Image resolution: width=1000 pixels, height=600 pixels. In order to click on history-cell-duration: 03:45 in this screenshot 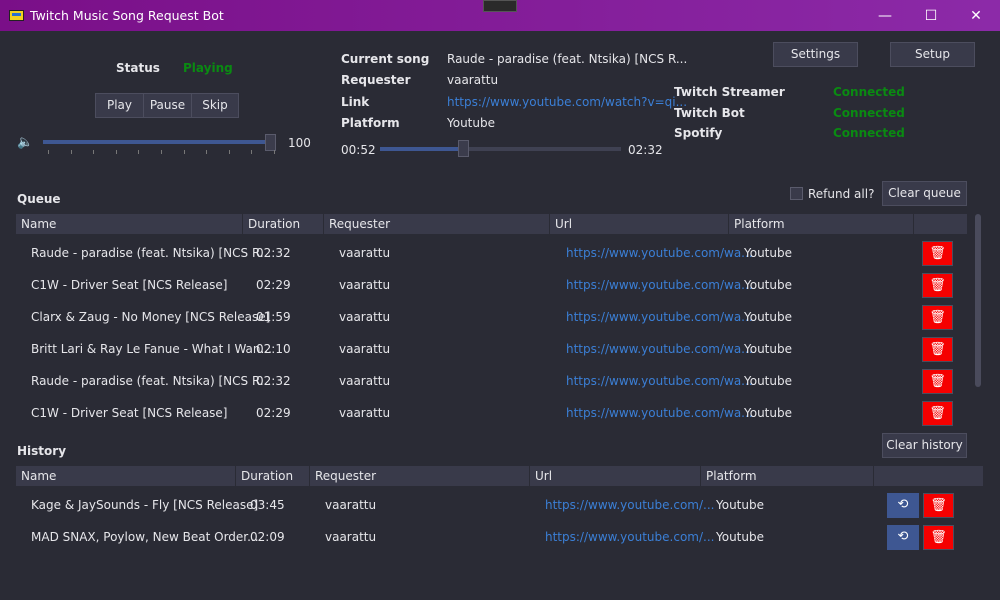, I will do `click(267, 505)`.